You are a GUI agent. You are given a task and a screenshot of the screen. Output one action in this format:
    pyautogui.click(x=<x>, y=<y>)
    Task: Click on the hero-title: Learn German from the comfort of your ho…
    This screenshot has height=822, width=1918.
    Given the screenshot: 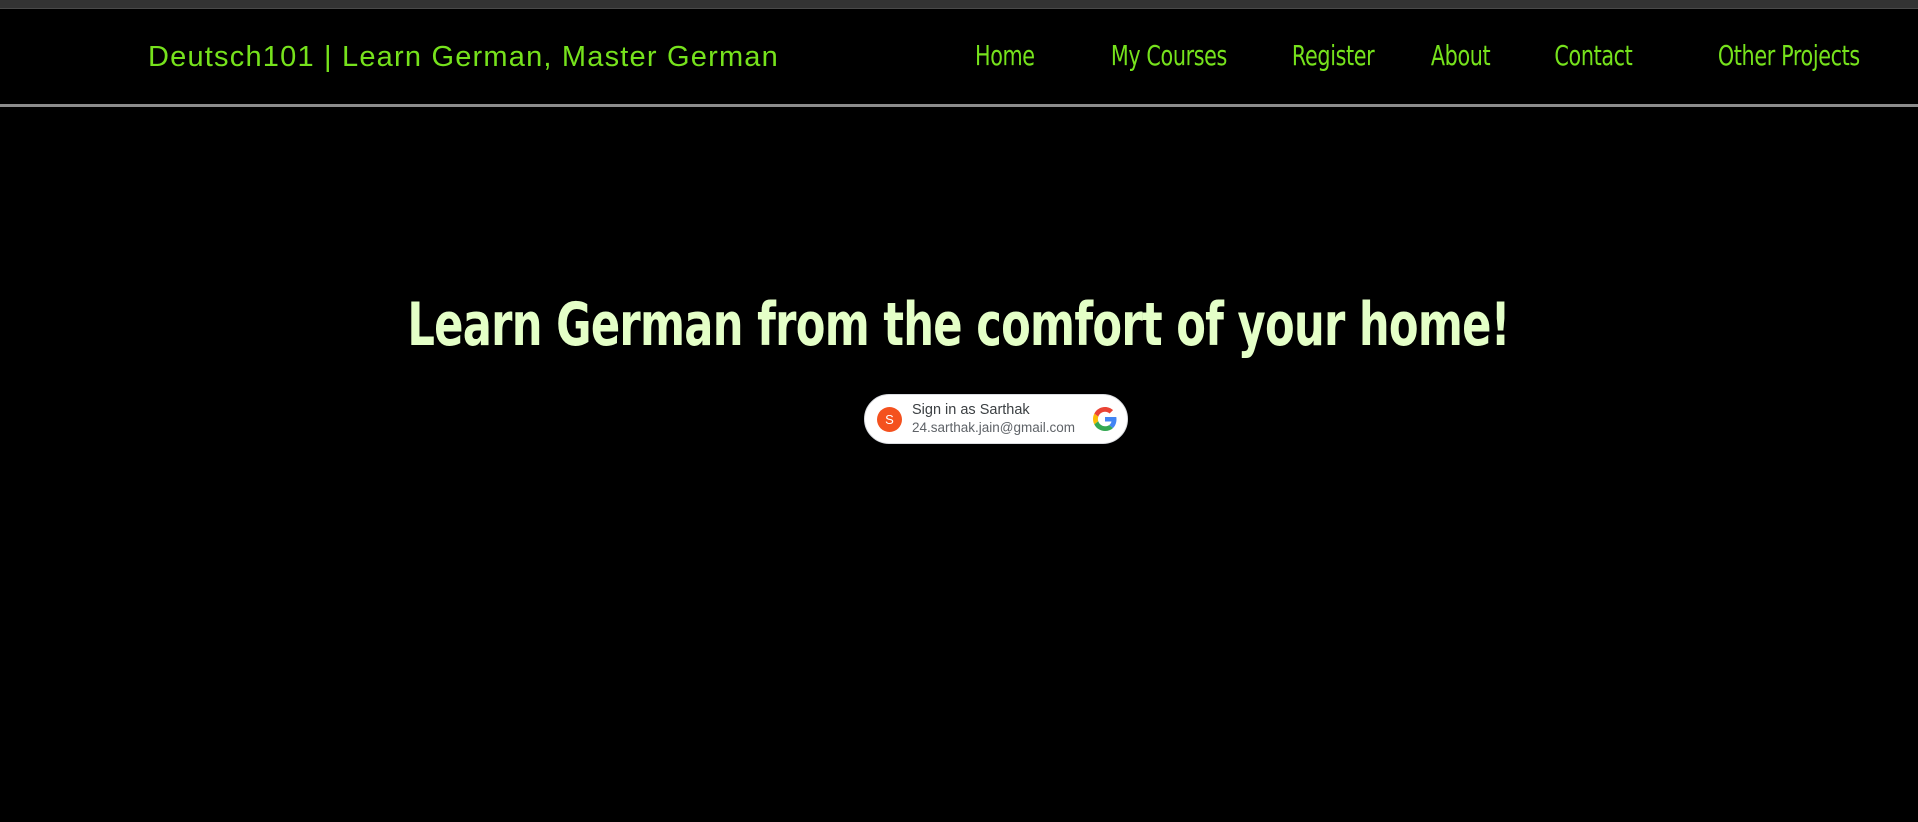 What is the action you would take?
    pyautogui.click(x=959, y=325)
    